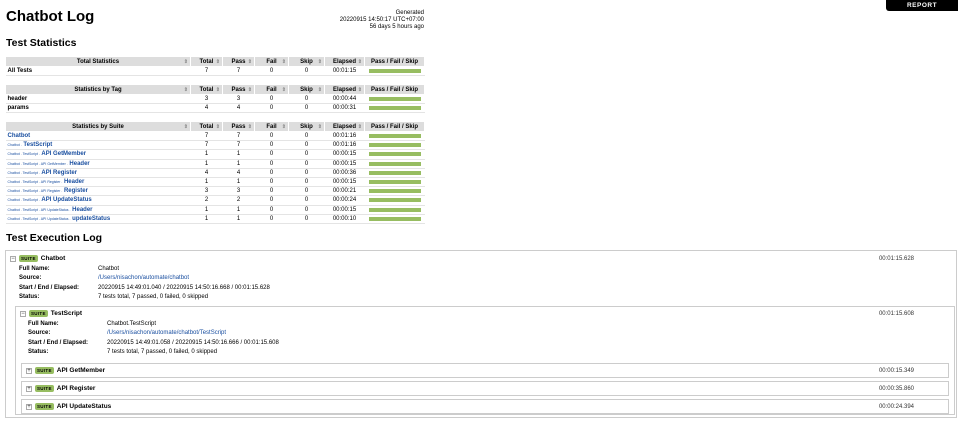  Describe the element at coordinates (19, 136) in the screenshot. I see `suite-link: Chatbot` at that location.